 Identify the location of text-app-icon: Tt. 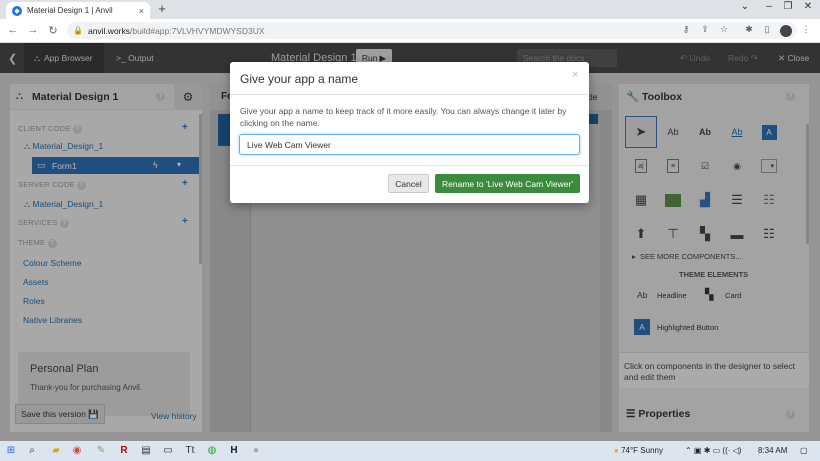
(190, 451).